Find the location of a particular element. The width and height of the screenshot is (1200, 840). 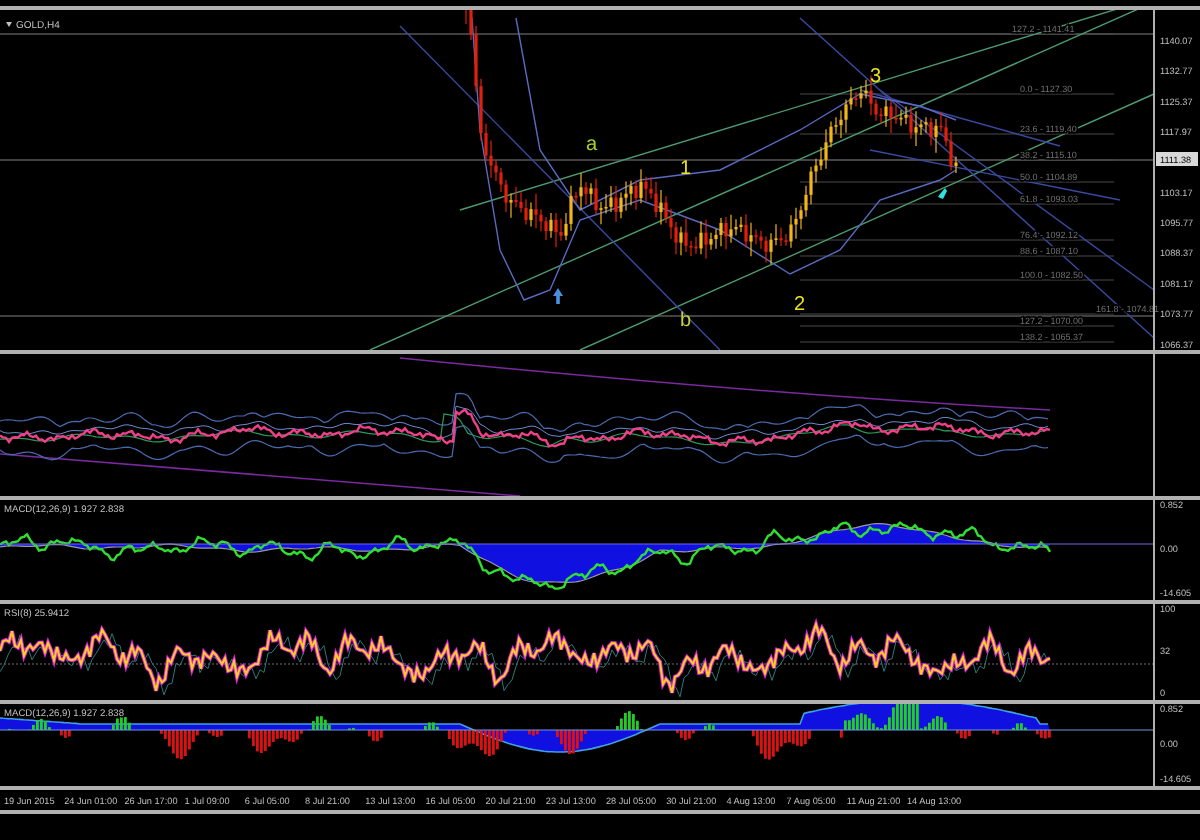

wave-label: 1 is located at coordinates (686, 169).